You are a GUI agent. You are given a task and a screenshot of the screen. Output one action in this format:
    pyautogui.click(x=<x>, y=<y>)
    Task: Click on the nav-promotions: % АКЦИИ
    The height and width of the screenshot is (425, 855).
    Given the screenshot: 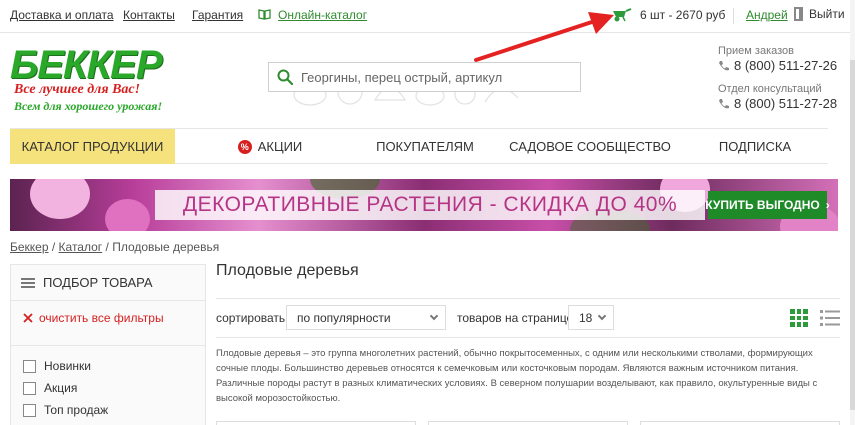 What is the action you would take?
    pyautogui.click(x=270, y=146)
    